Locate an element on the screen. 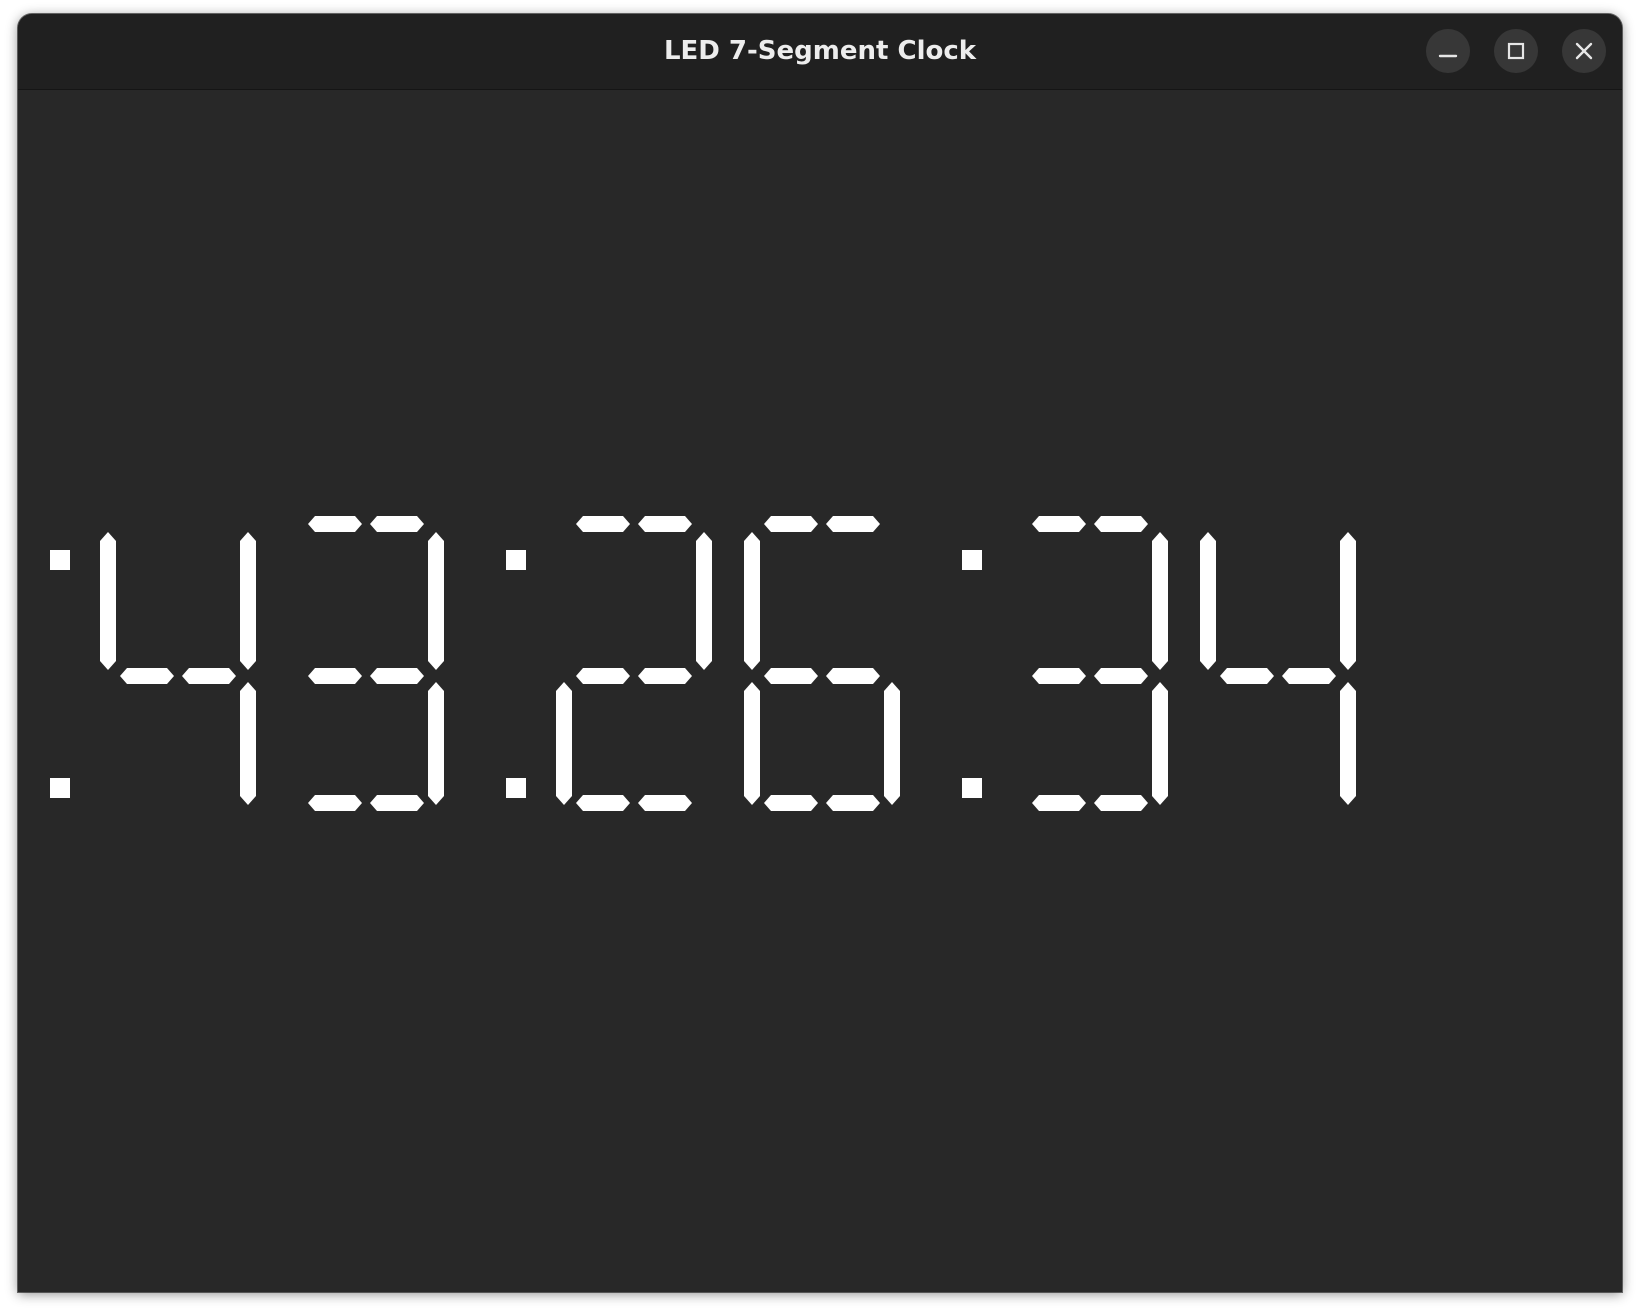 The width and height of the screenshot is (1640, 1310). close-button is located at coordinates (1584, 51).